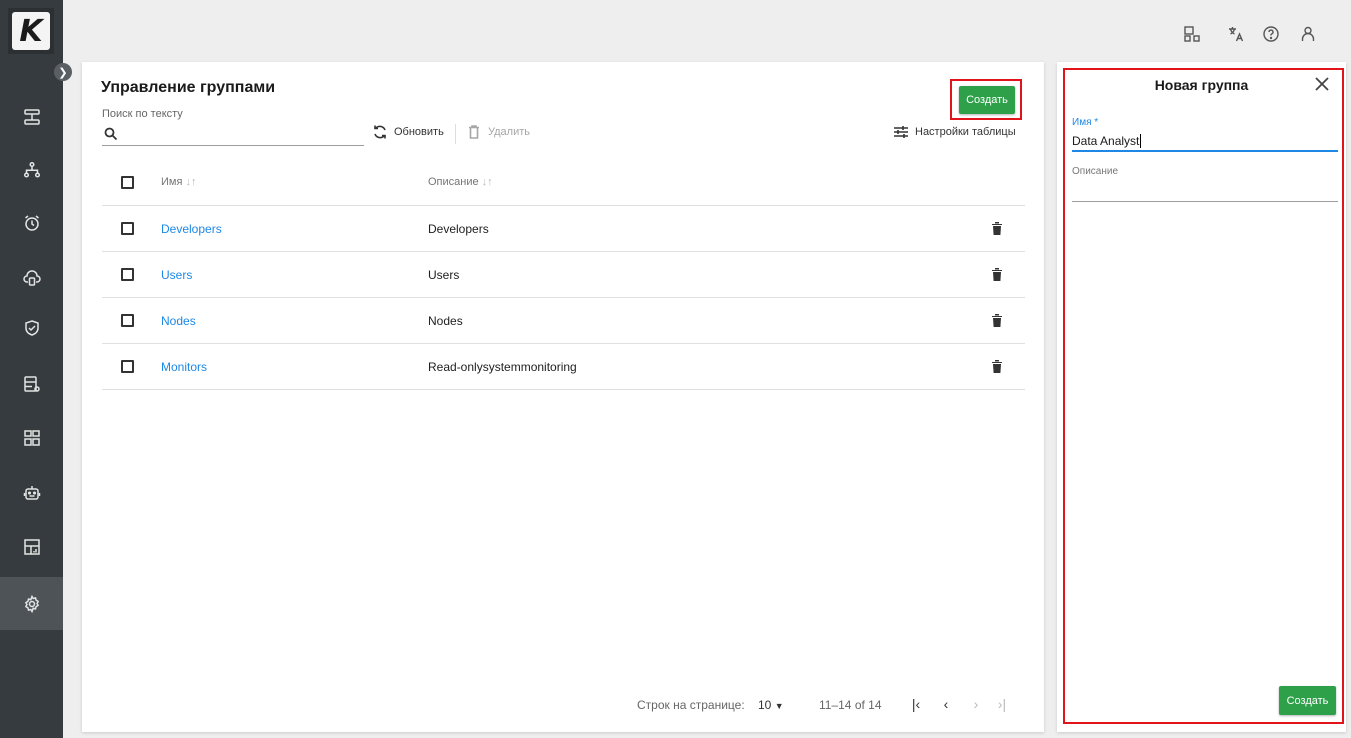 The width and height of the screenshot is (1351, 738). What do you see at coordinates (191, 229) in the screenshot?
I see `group-name-link: Developers` at bounding box center [191, 229].